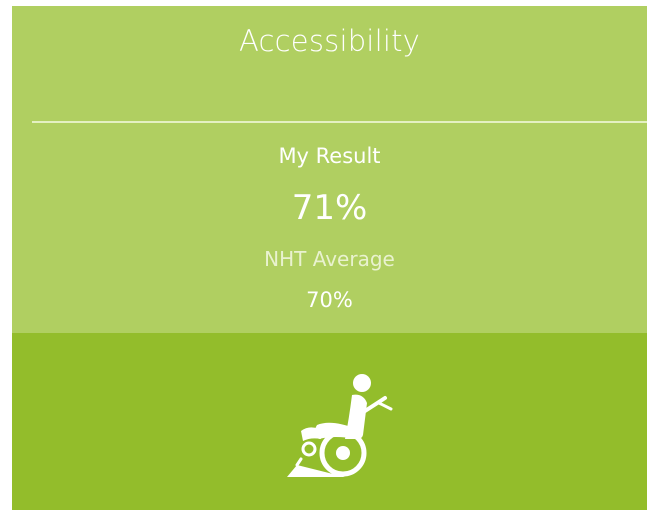 This screenshot has height=510, width=647. Describe the element at coordinates (329, 300) in the screenshot. I see `nht-average-value: 70%` at that location.